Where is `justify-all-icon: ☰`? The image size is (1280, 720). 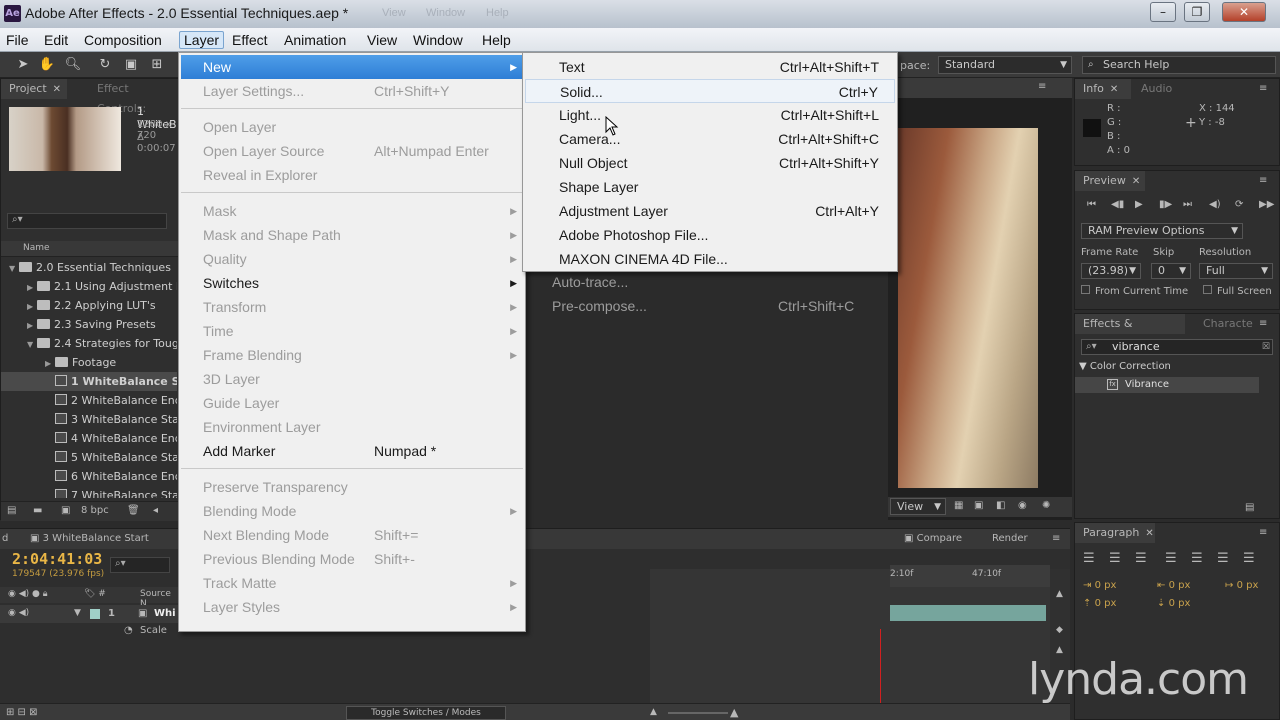
justify-all-icon: ☰ is located at coordinates (1249, 558).